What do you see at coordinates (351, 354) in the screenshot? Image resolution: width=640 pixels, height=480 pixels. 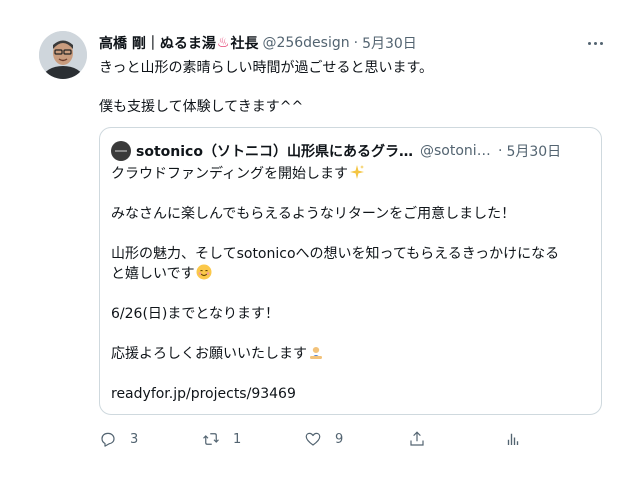 I see `quoted-text-line: 応援よろしくお願いいたします` at bounding box center [351, 354].